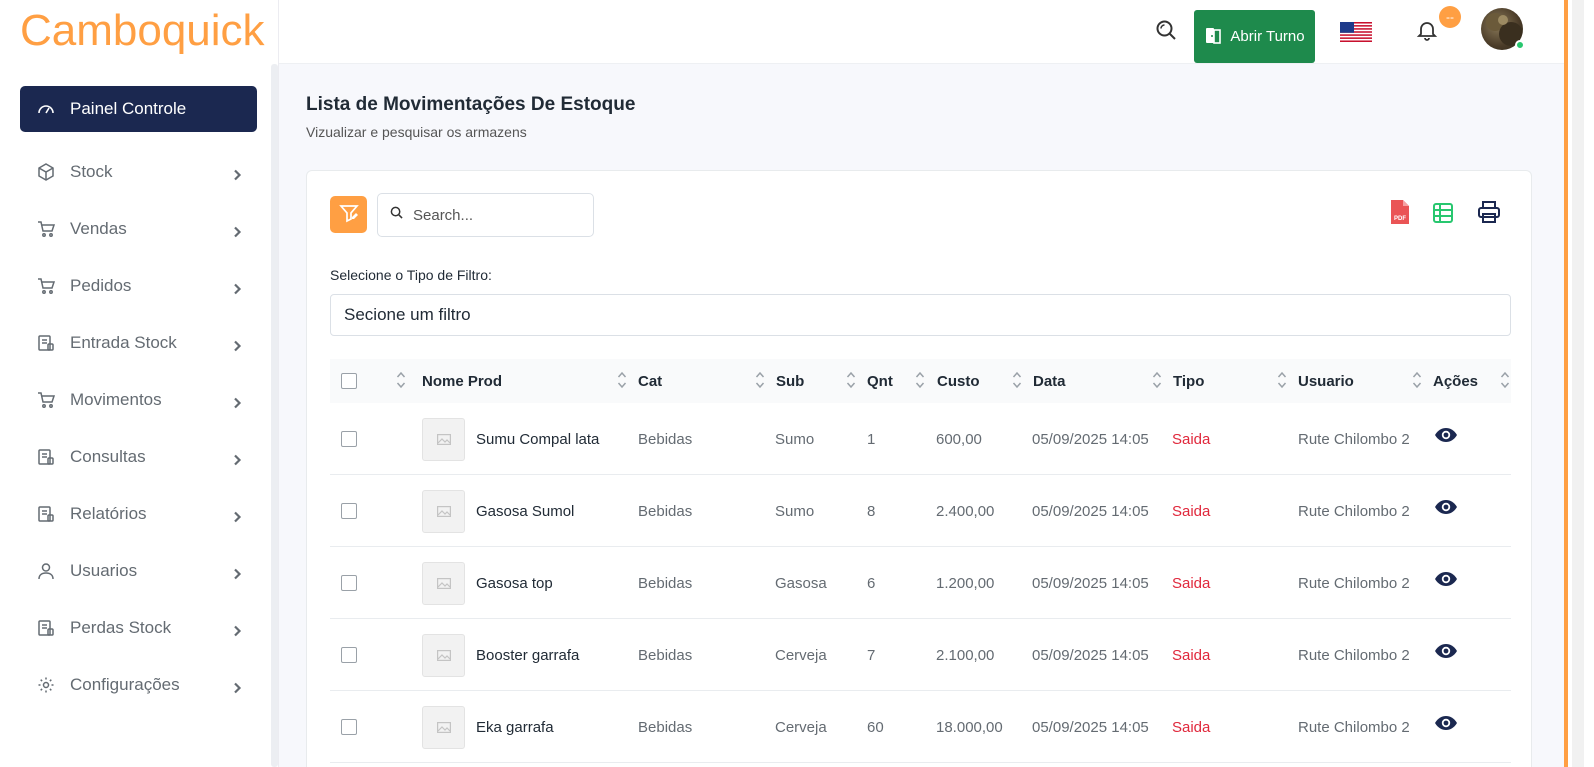 Image resolution: width=1594 pixels, height=767 pixels. What do you see at coordinates (958, 381) in the screenshot?
I see `column-header: Custo` at bounding box center [958, 381].